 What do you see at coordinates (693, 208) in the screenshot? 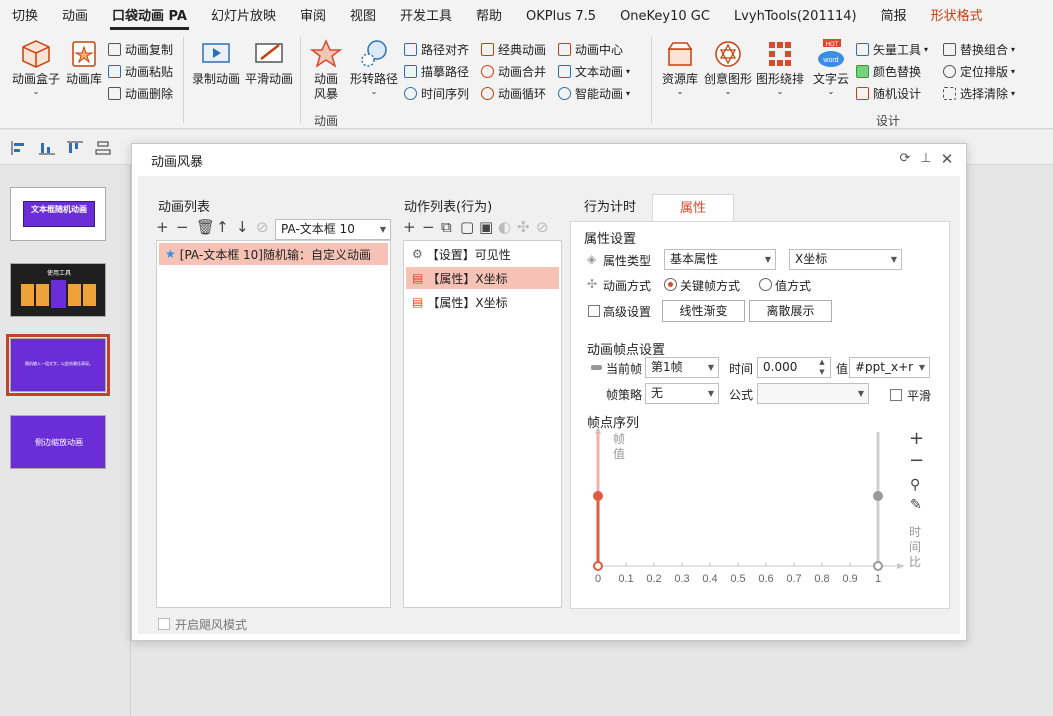
I see `tab-properties: 属性` at bounding box center [693, 208].